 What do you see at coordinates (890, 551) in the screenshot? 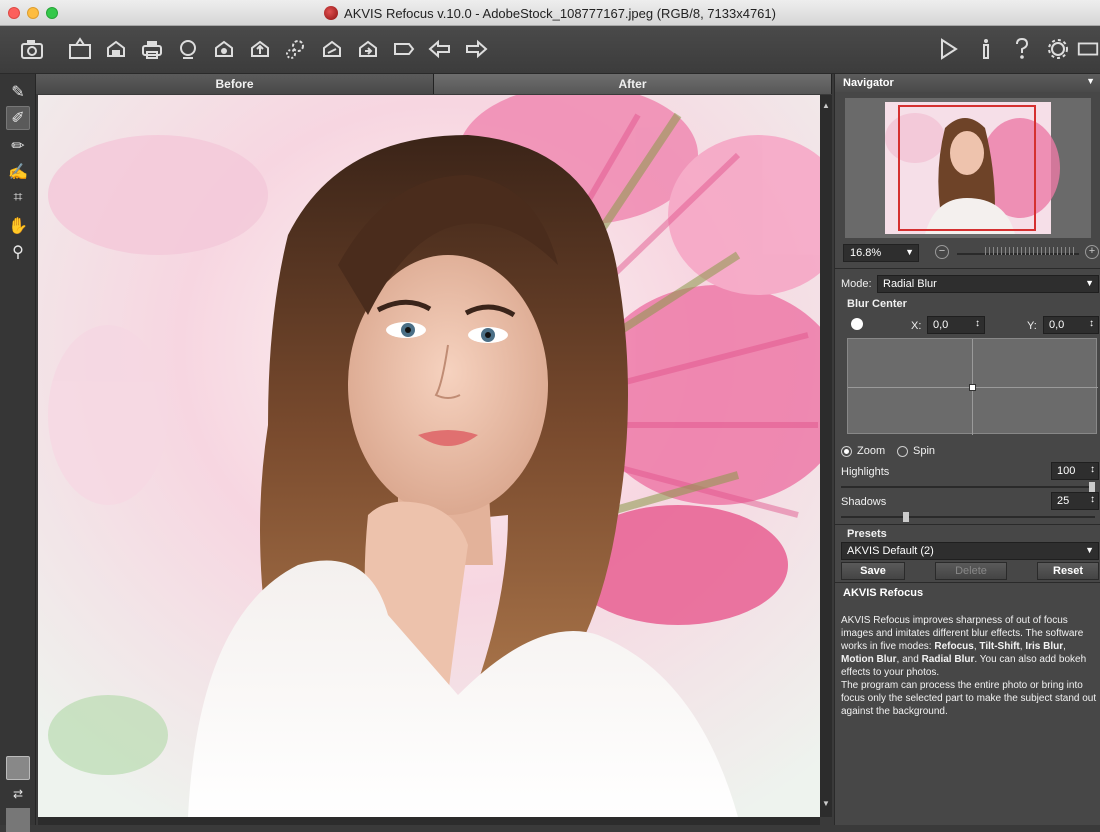
I see `preset-value: AKVIS Default (2)` at bounding box center [890, 551].